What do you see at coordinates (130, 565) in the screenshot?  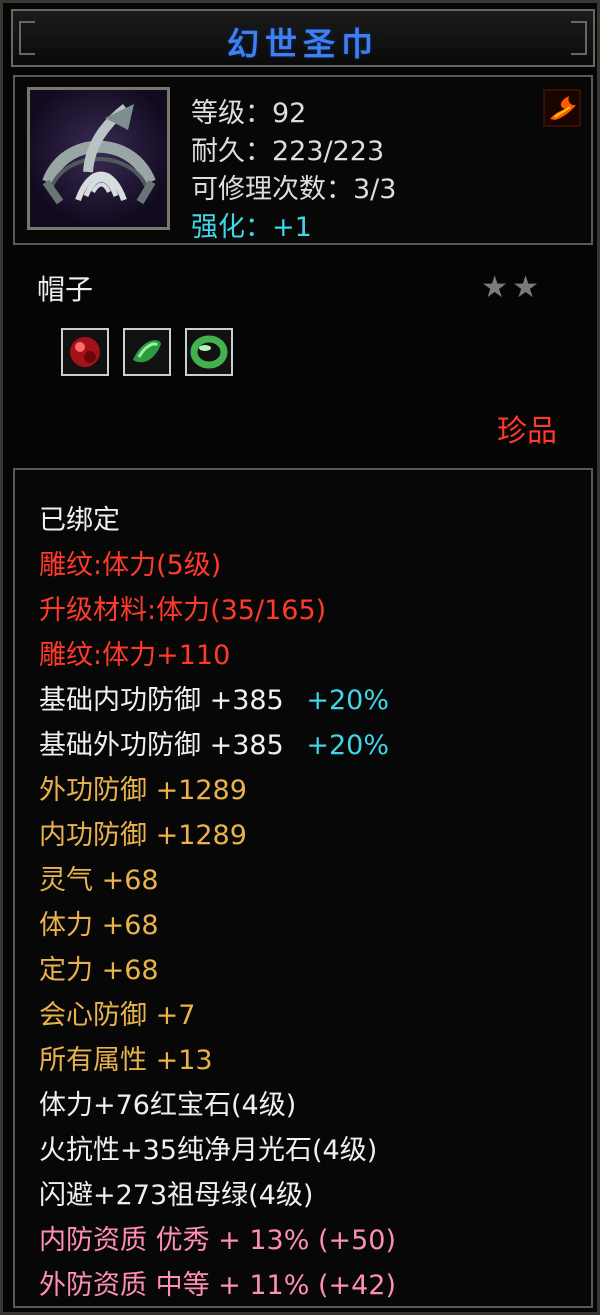 I see `attr-line-2: 雕纹:体力(5级)` at bounding box center [130, 565].